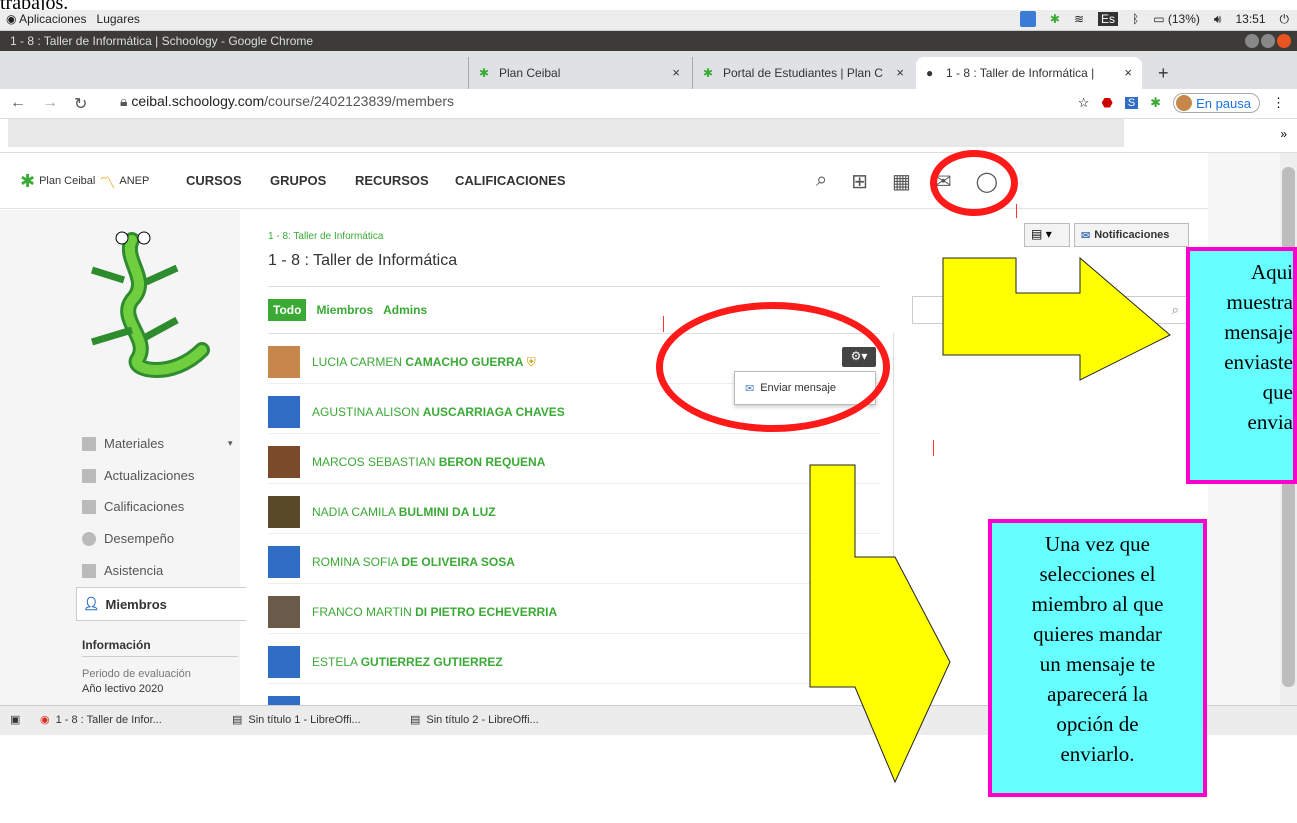 The image size is (1297, 823). Describe the element at coordinates (821, 181) in the screenshot. I see `search-icon: ⌕` at that location.